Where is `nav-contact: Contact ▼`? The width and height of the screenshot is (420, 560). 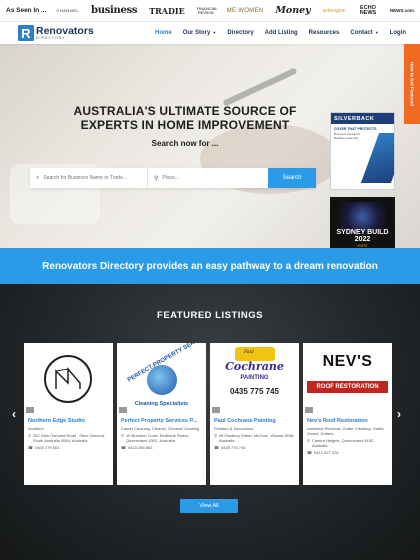 nav-contact: Contact ▼ is located at coordinates (364, 33).